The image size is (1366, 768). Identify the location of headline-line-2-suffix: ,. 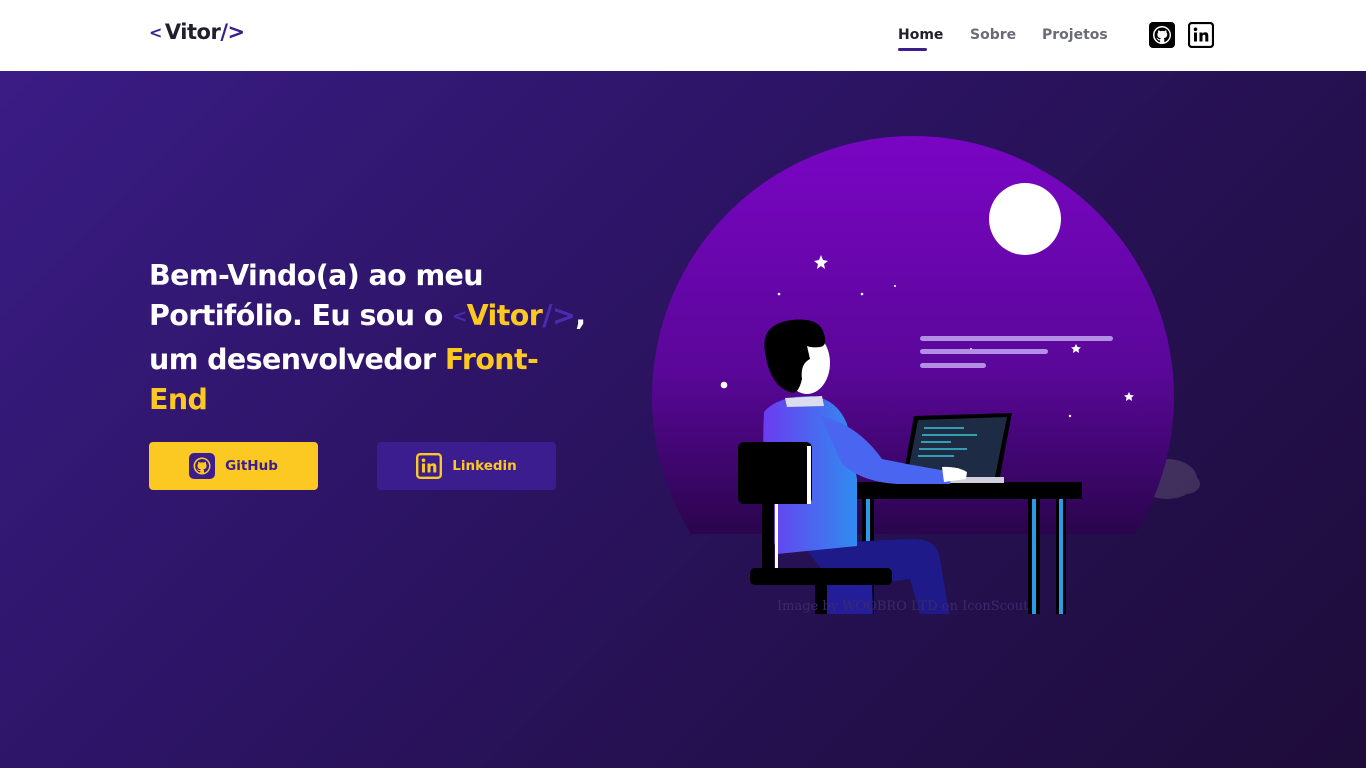
(580, 315).